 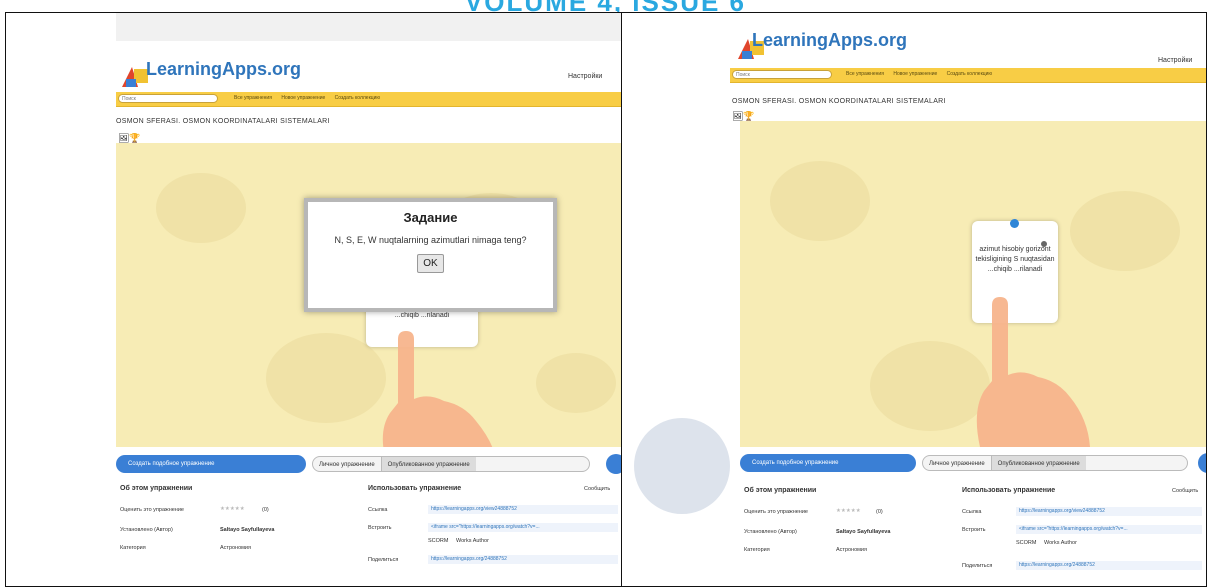 What do you see at coordinates (605, 8) in the screenshot?
I see `page-header: VOLUME 4, ISSUE 6` at bounding box center [605, 8].